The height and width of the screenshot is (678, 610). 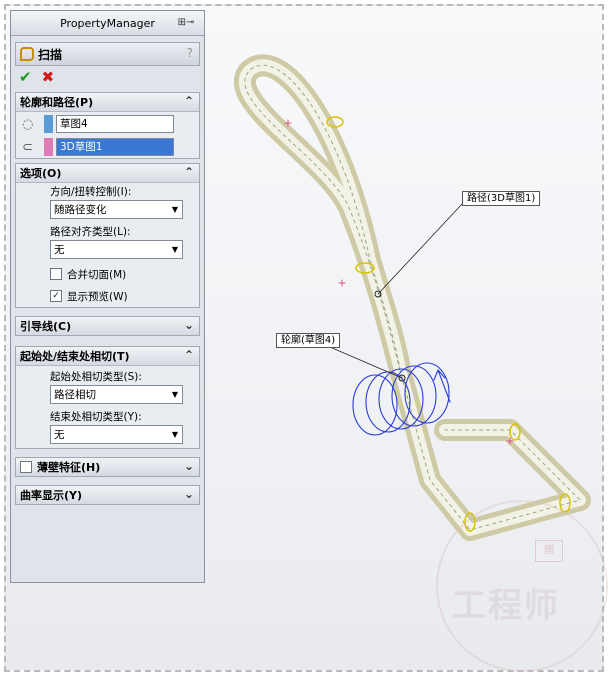 I want to click on path-callout: 路径(3D草图1), so click(x=501, y=198).